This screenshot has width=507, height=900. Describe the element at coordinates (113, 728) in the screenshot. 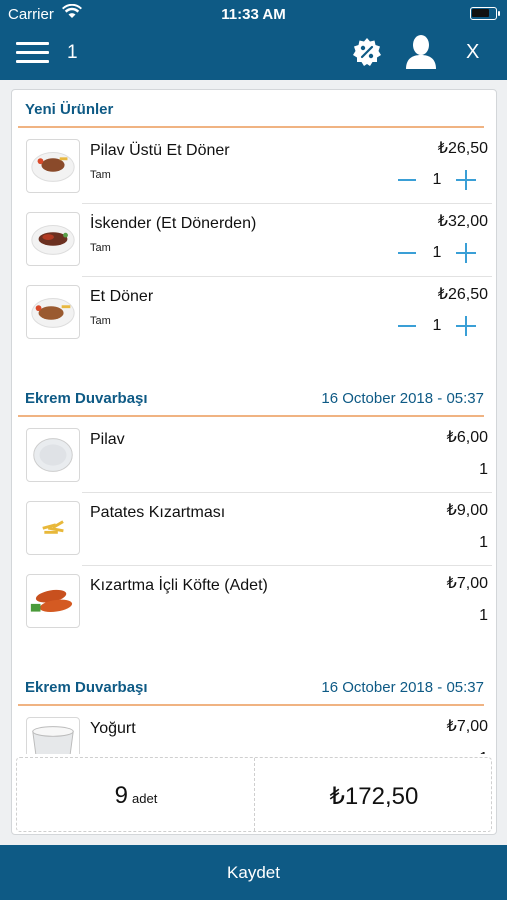

I see `item-name: Yoğurt` at that location.